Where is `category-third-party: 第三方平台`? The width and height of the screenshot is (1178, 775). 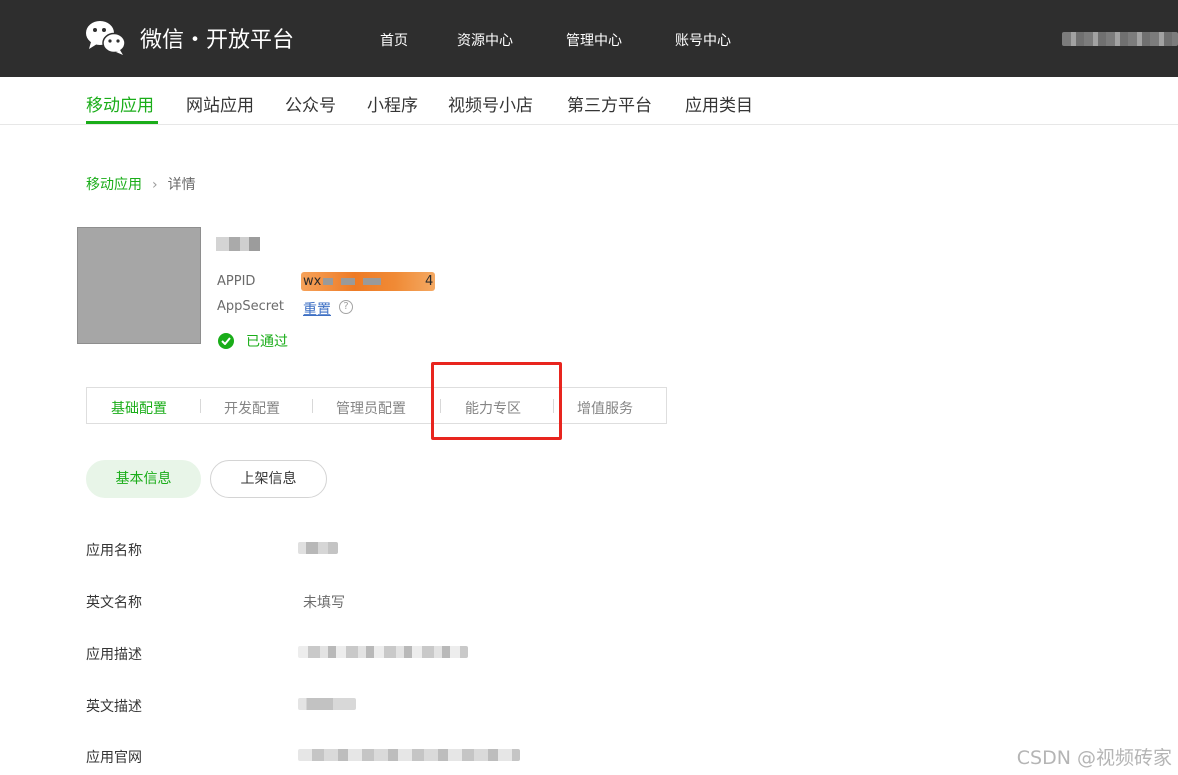 category-third-party: 第三方平台 is located at coordinates (609, 103).